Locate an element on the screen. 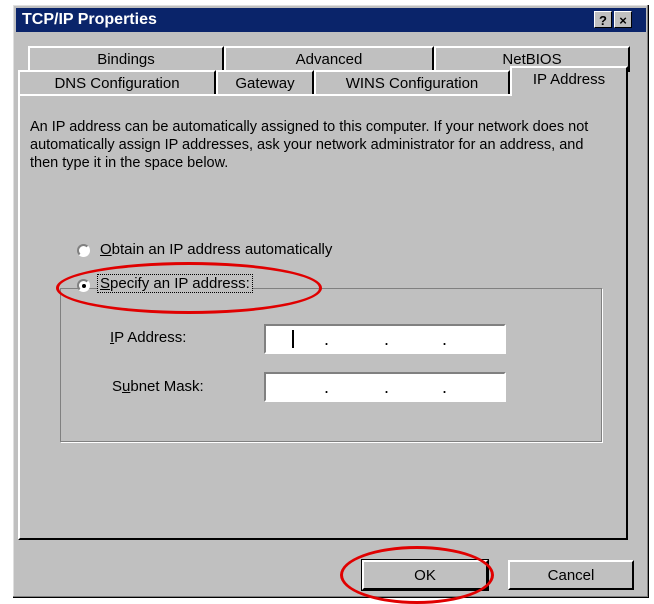 Image resolution: width=654 pixels, height=604 pixels. tab-ip-address: IP Address is located at coordinates (569, 81).